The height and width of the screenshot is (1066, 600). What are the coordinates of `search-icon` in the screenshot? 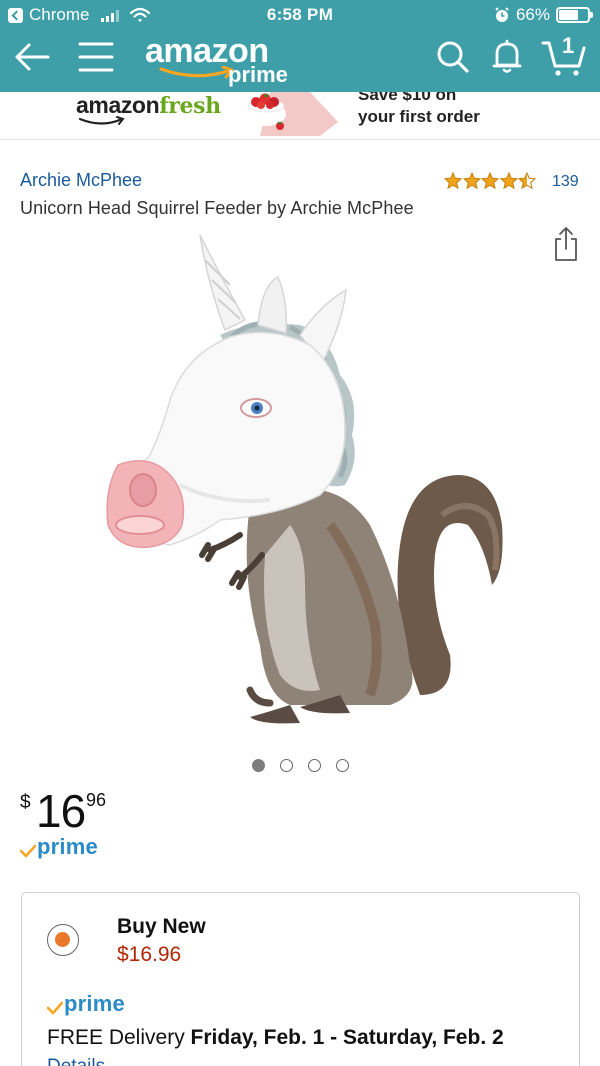 It's located at (453, 57).